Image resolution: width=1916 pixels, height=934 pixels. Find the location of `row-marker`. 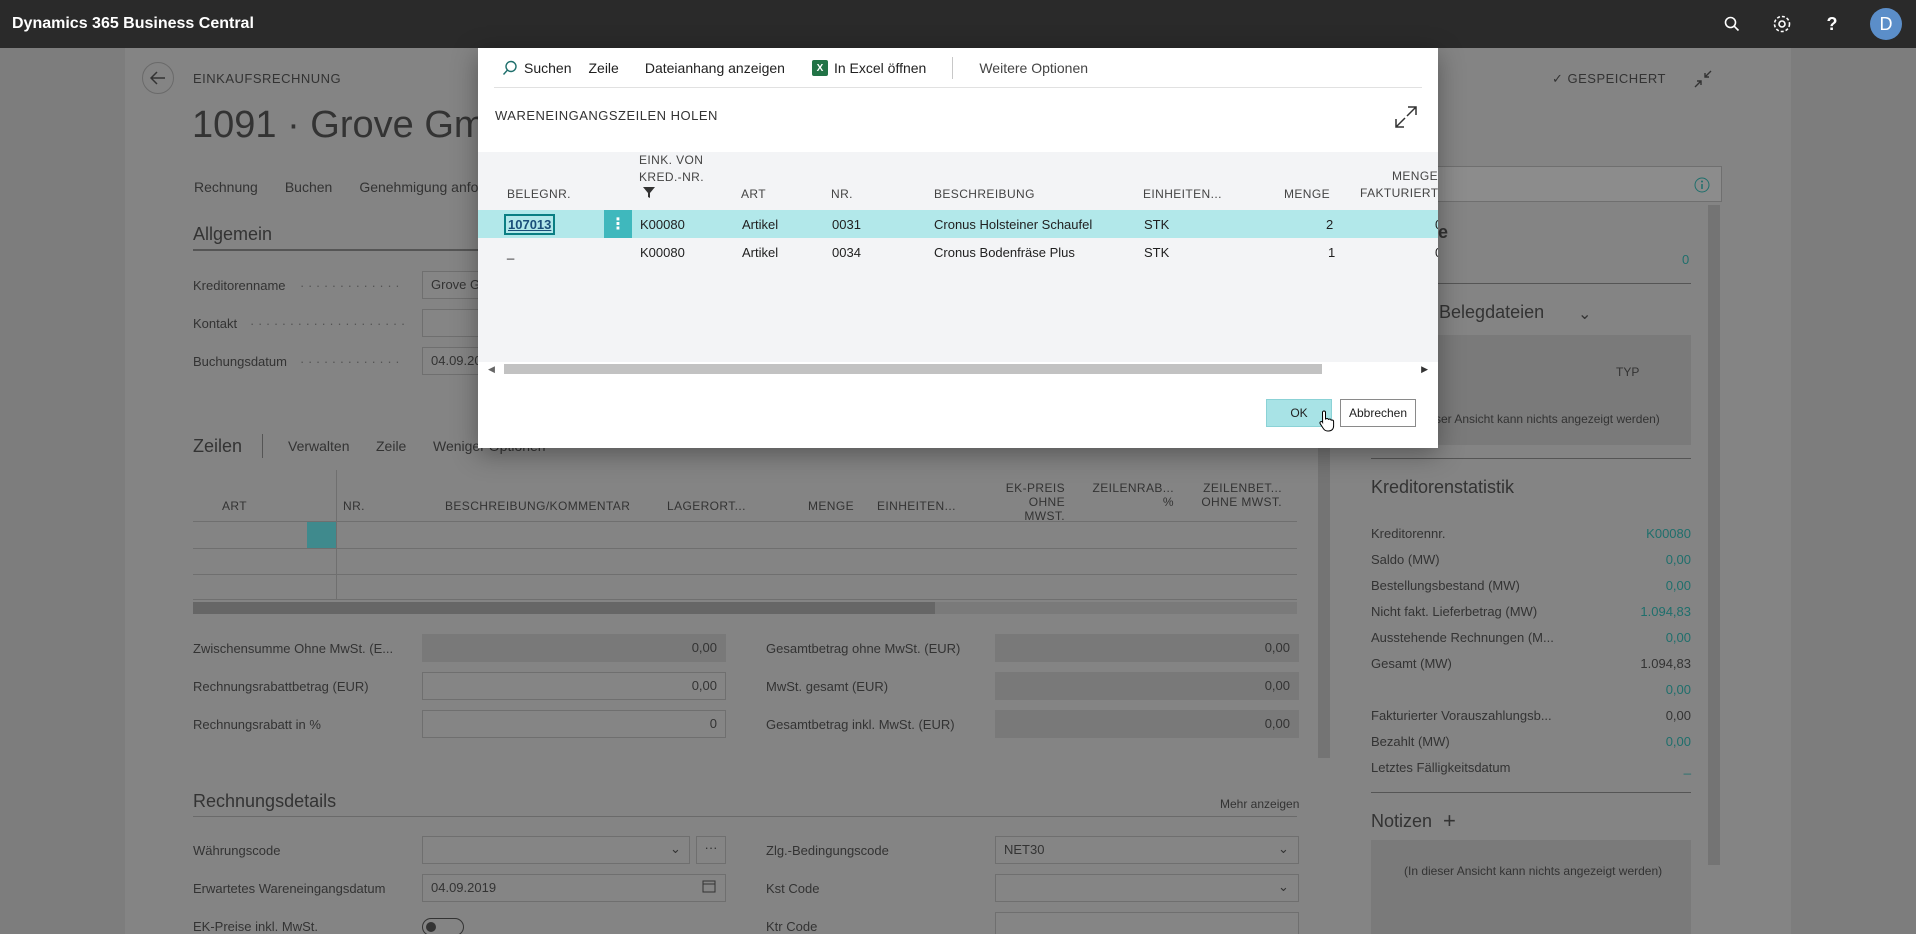

row-marker is located at coordinates (321, 535).